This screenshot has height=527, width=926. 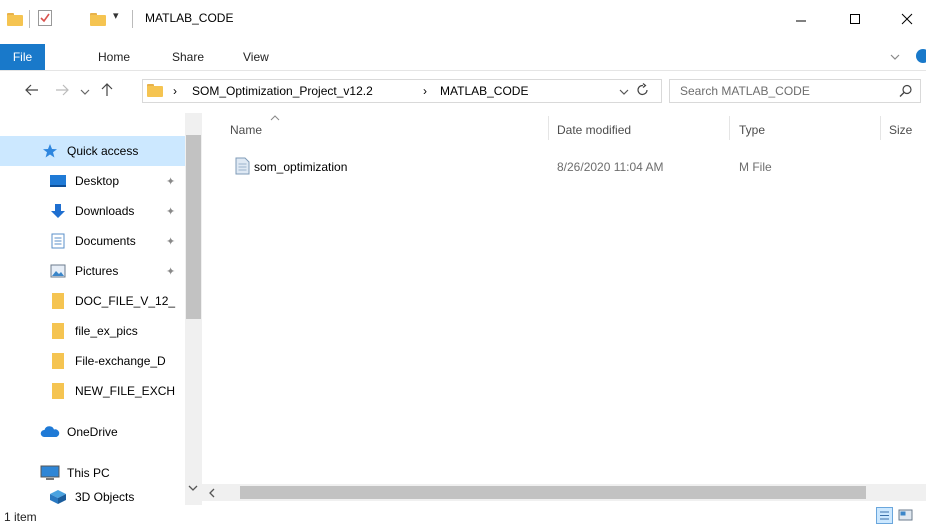 I want to click on nav-item-pictures: Pictures ✦, so click(x=92, y=271).